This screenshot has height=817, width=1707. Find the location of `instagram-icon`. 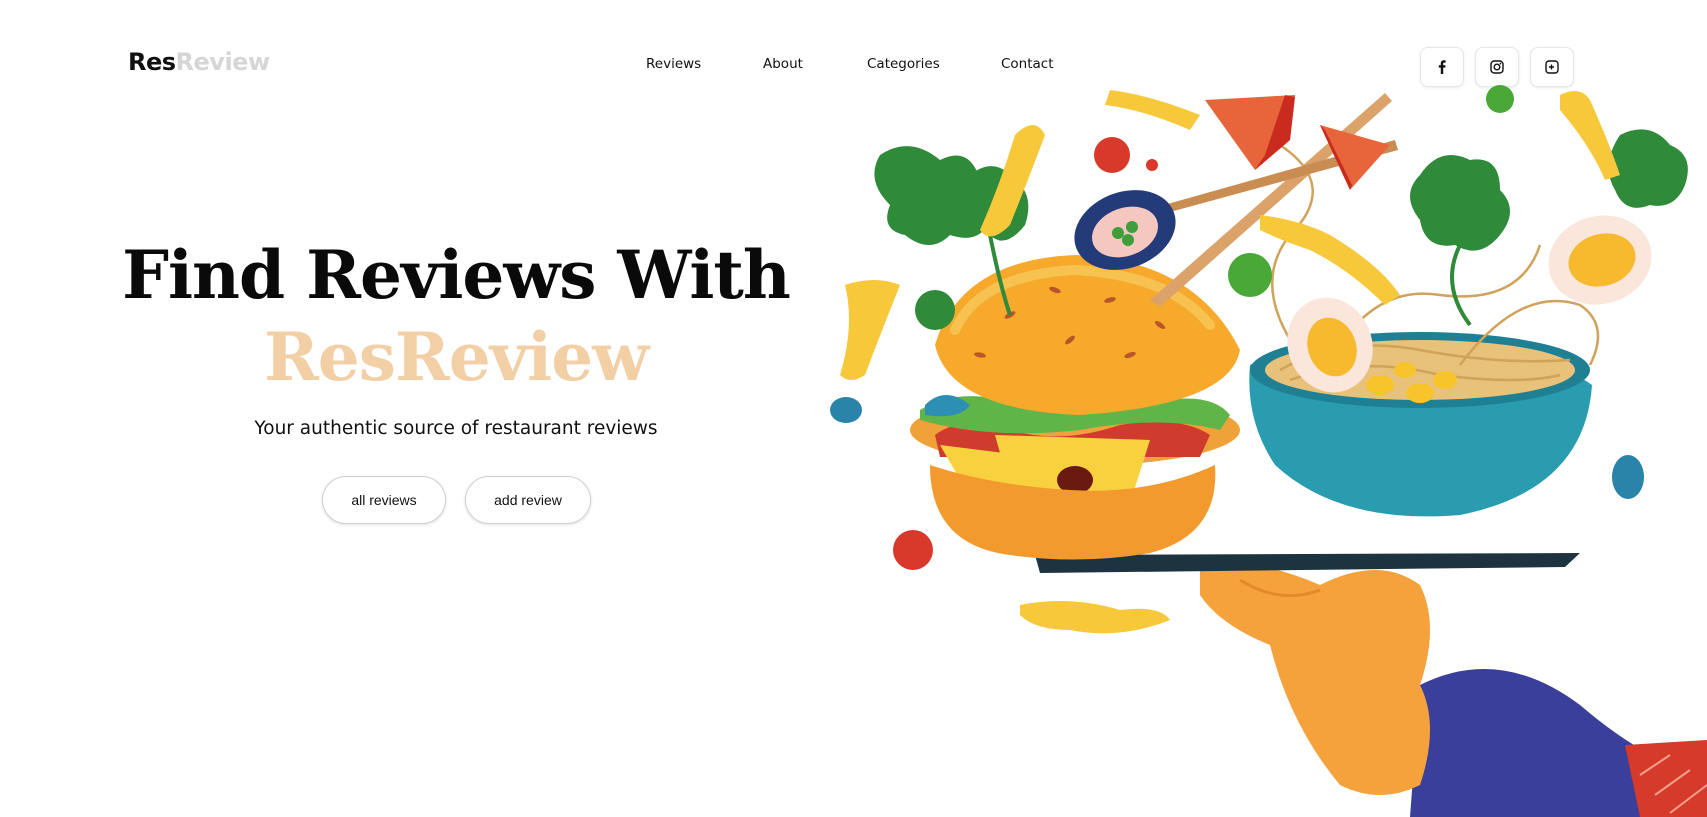

instagram-icon is located at coordinates (1497, 67).